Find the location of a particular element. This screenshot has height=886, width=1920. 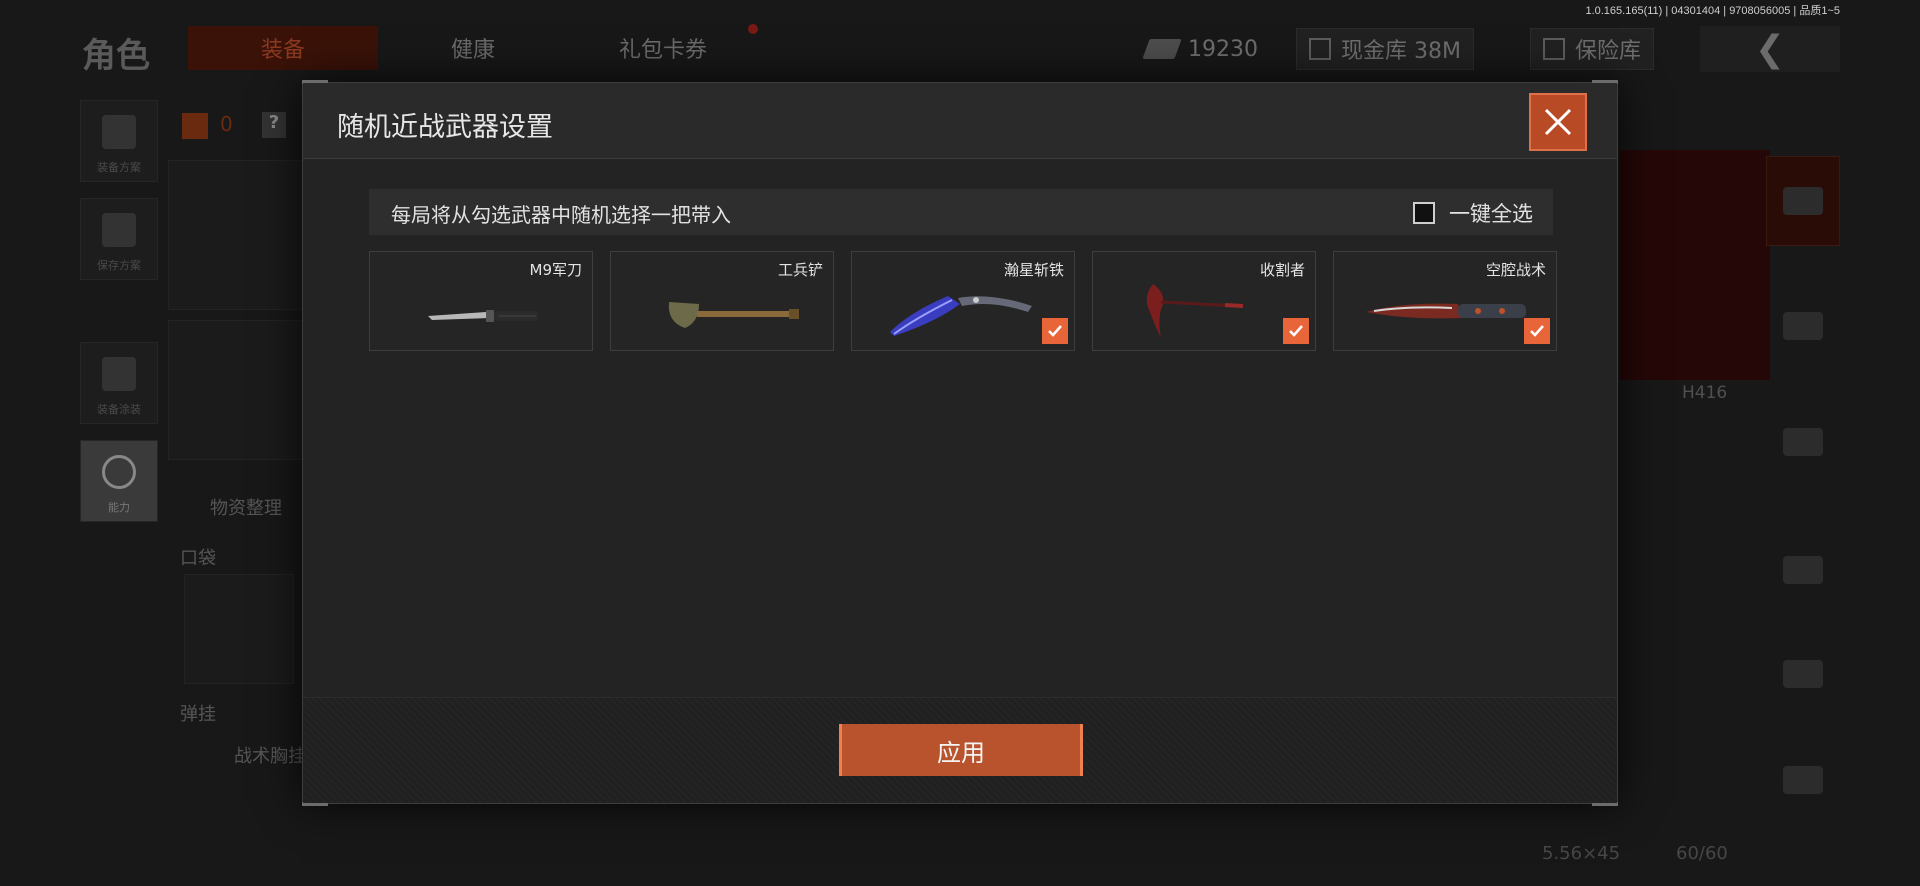

weapon-list: M9军刀 工兵铲 瀚星斩铁 收割者 空腔战术 is located at coordinates (963, 301).